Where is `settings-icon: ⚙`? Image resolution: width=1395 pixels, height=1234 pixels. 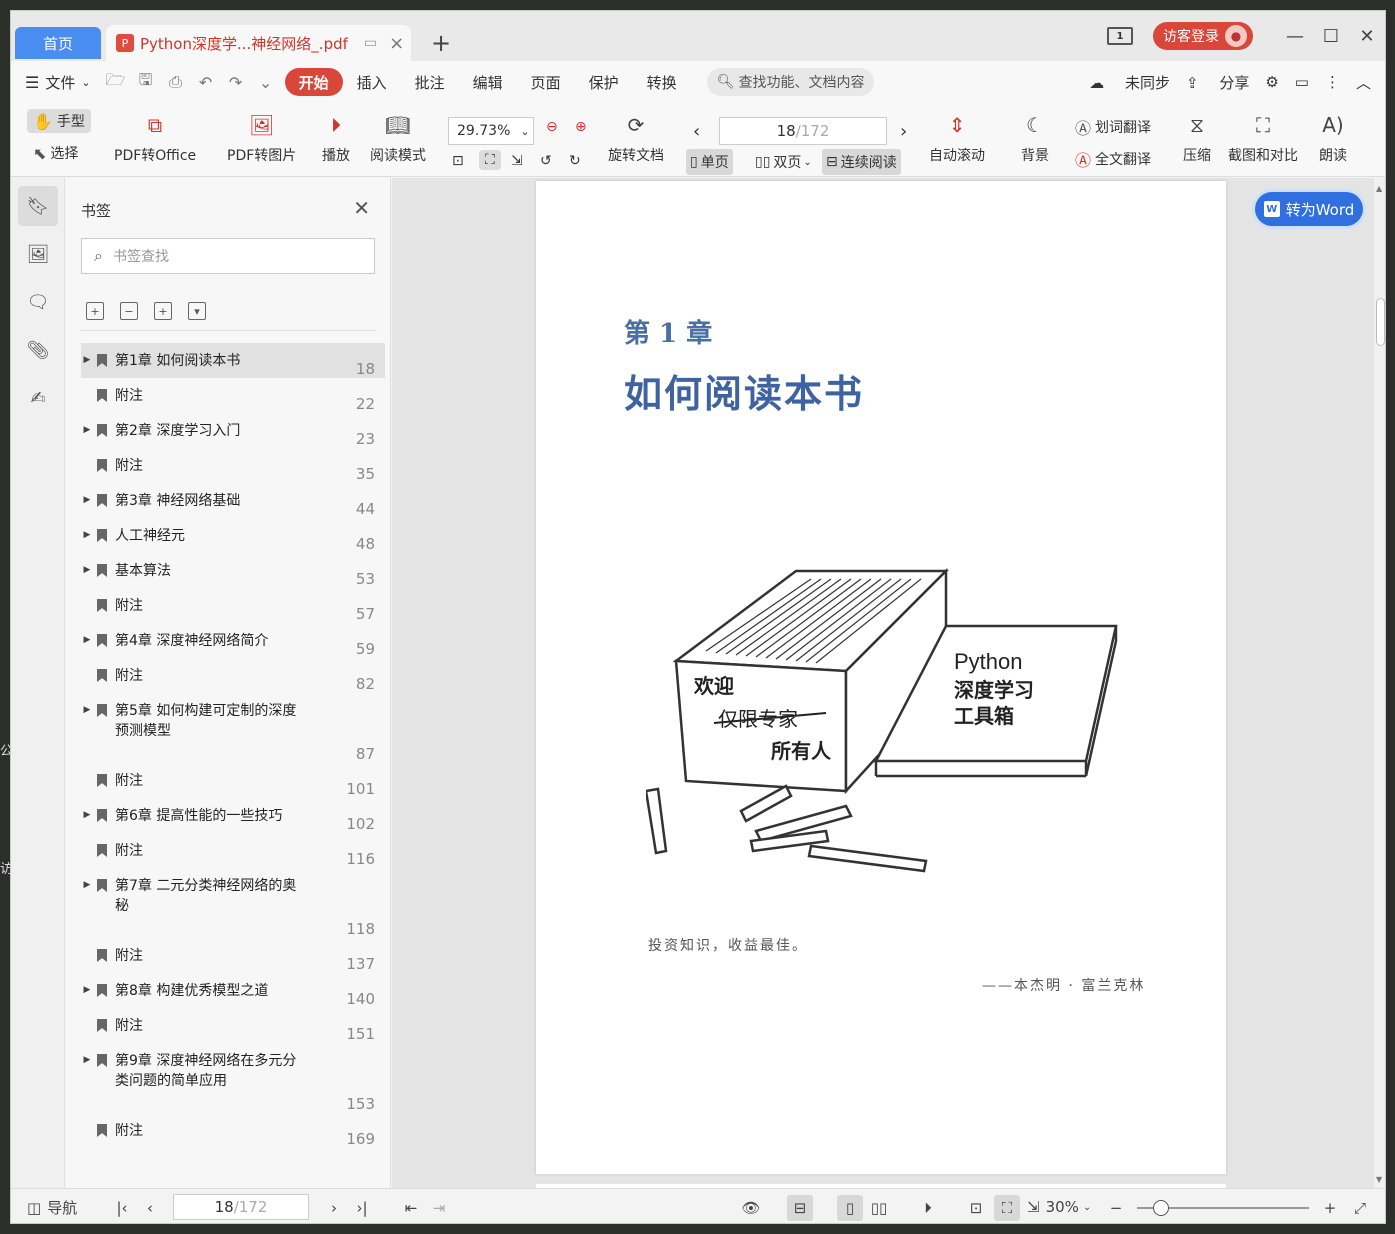
settings-icon: ⚙ is located at coordinates (1271, 82).